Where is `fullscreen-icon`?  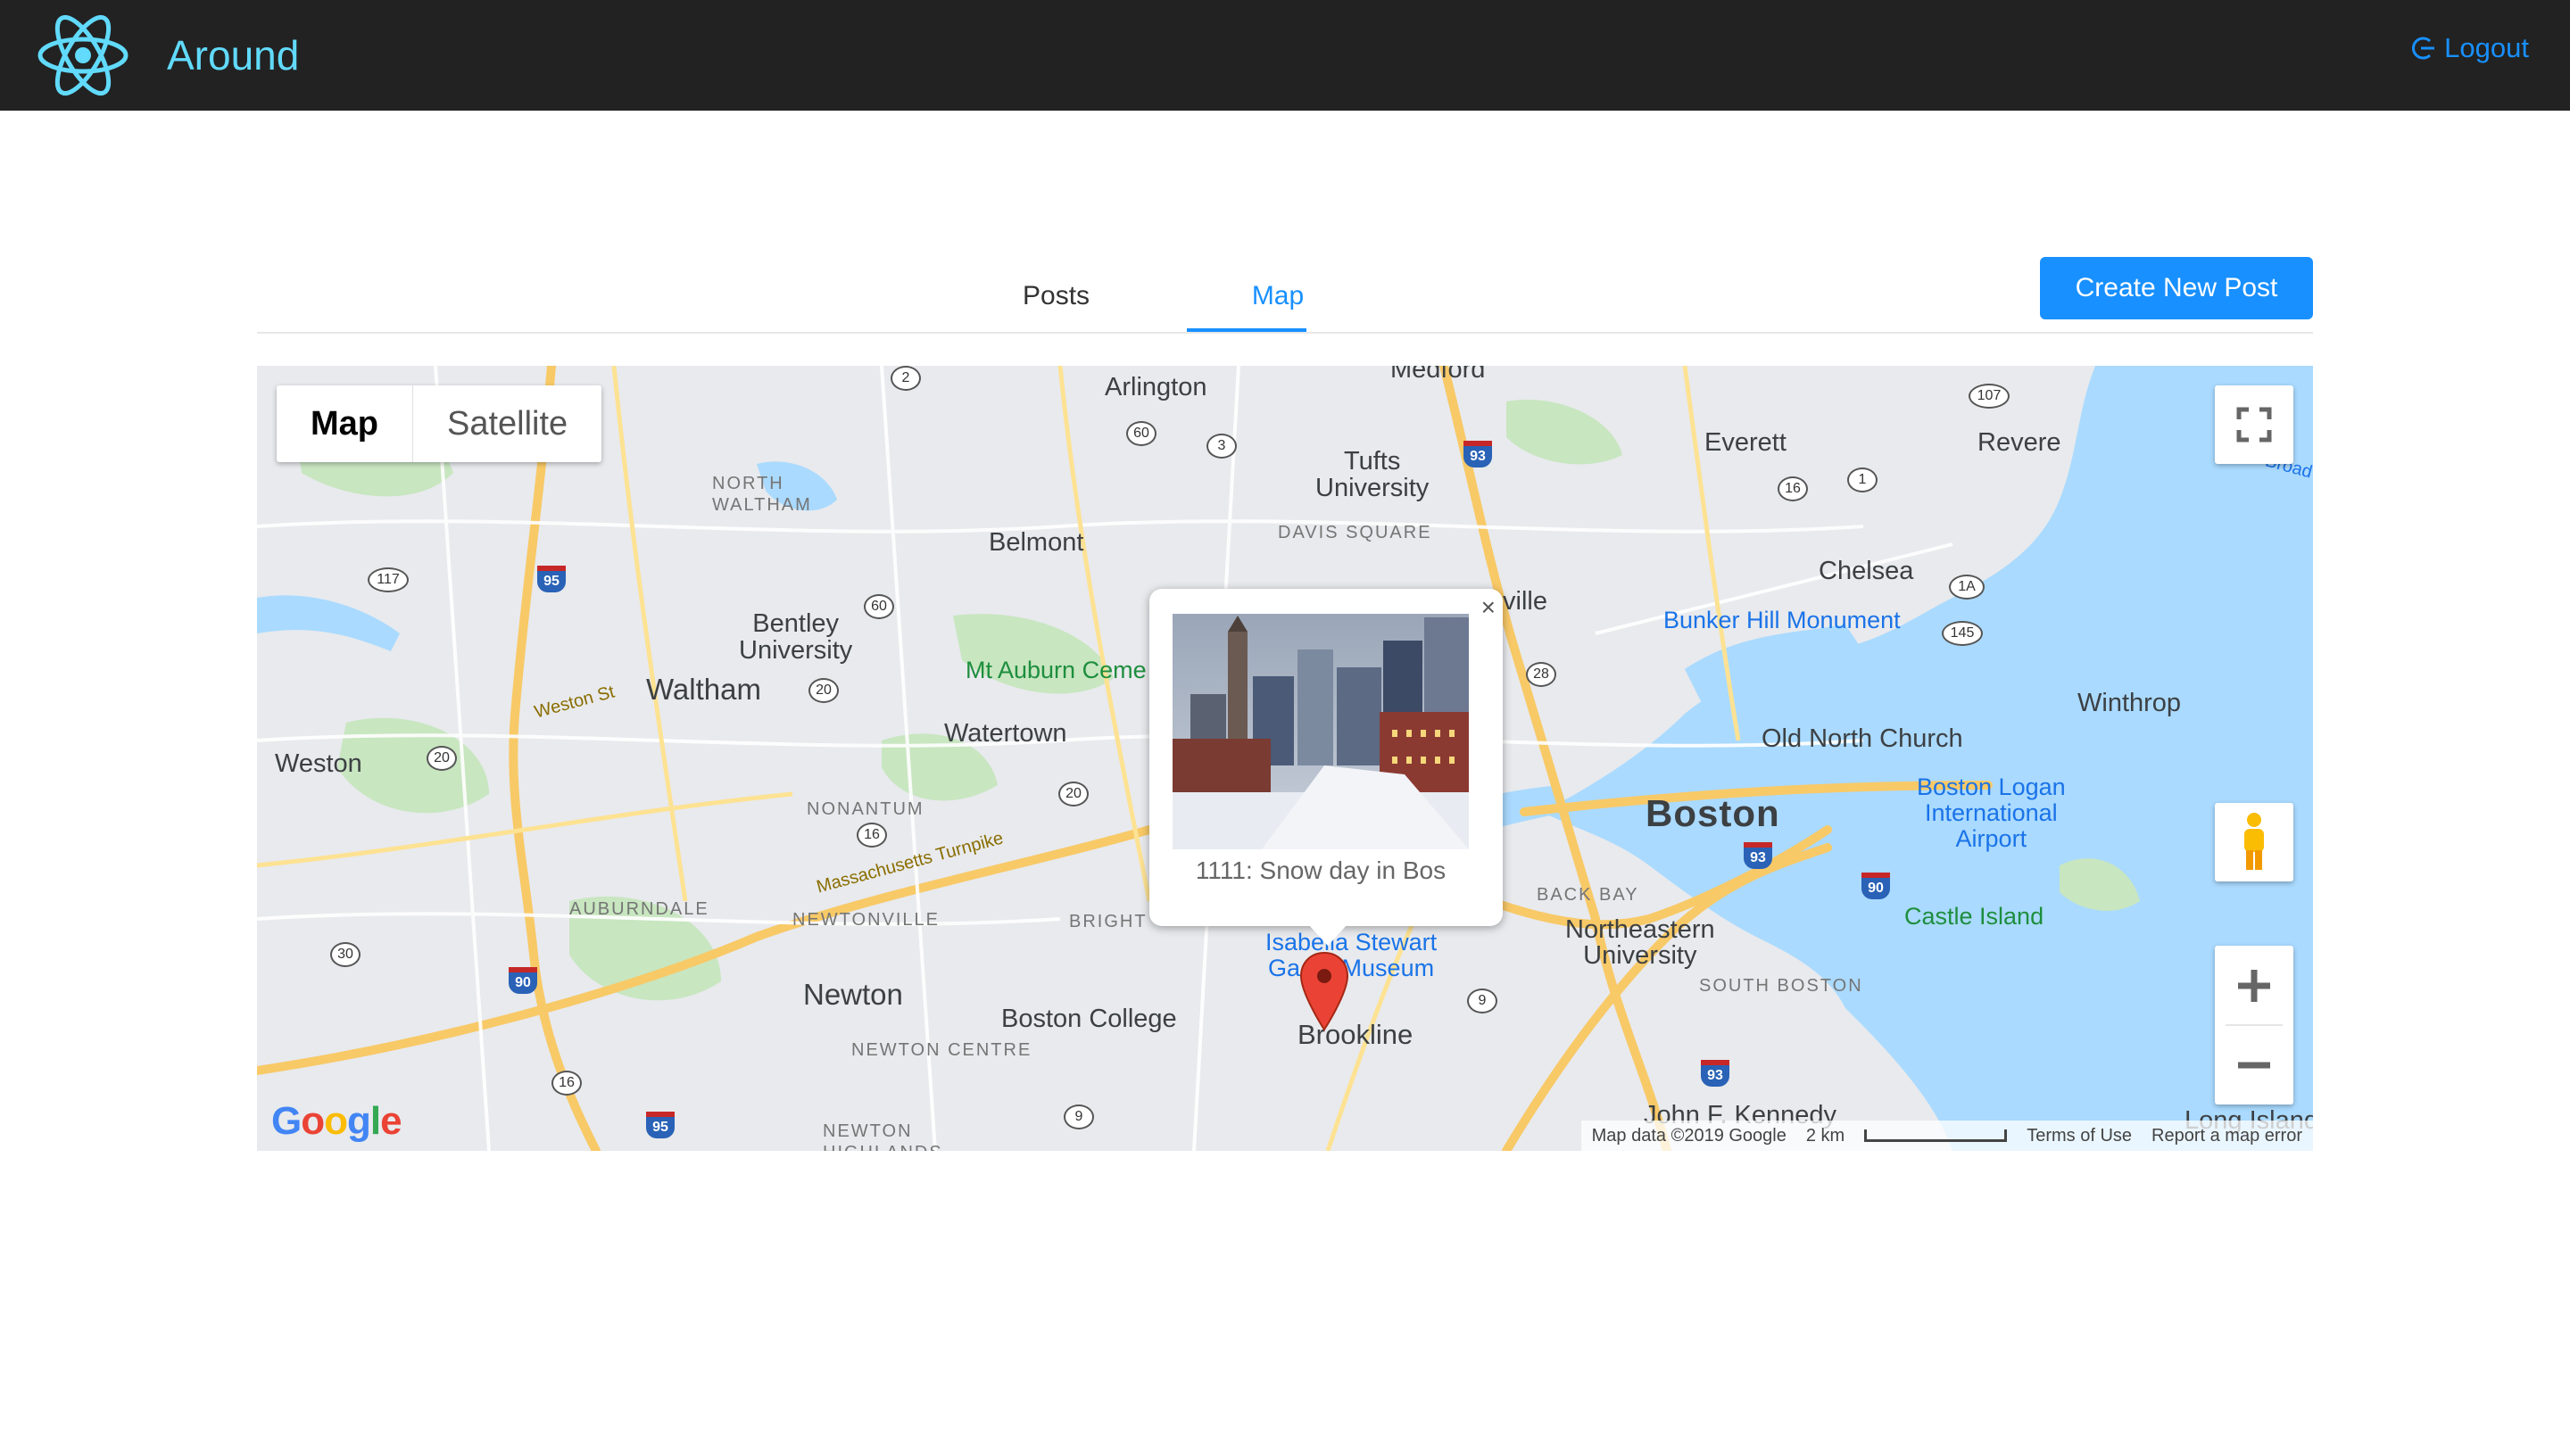
fullscreen-icon is located at coordinates (2254, 425).